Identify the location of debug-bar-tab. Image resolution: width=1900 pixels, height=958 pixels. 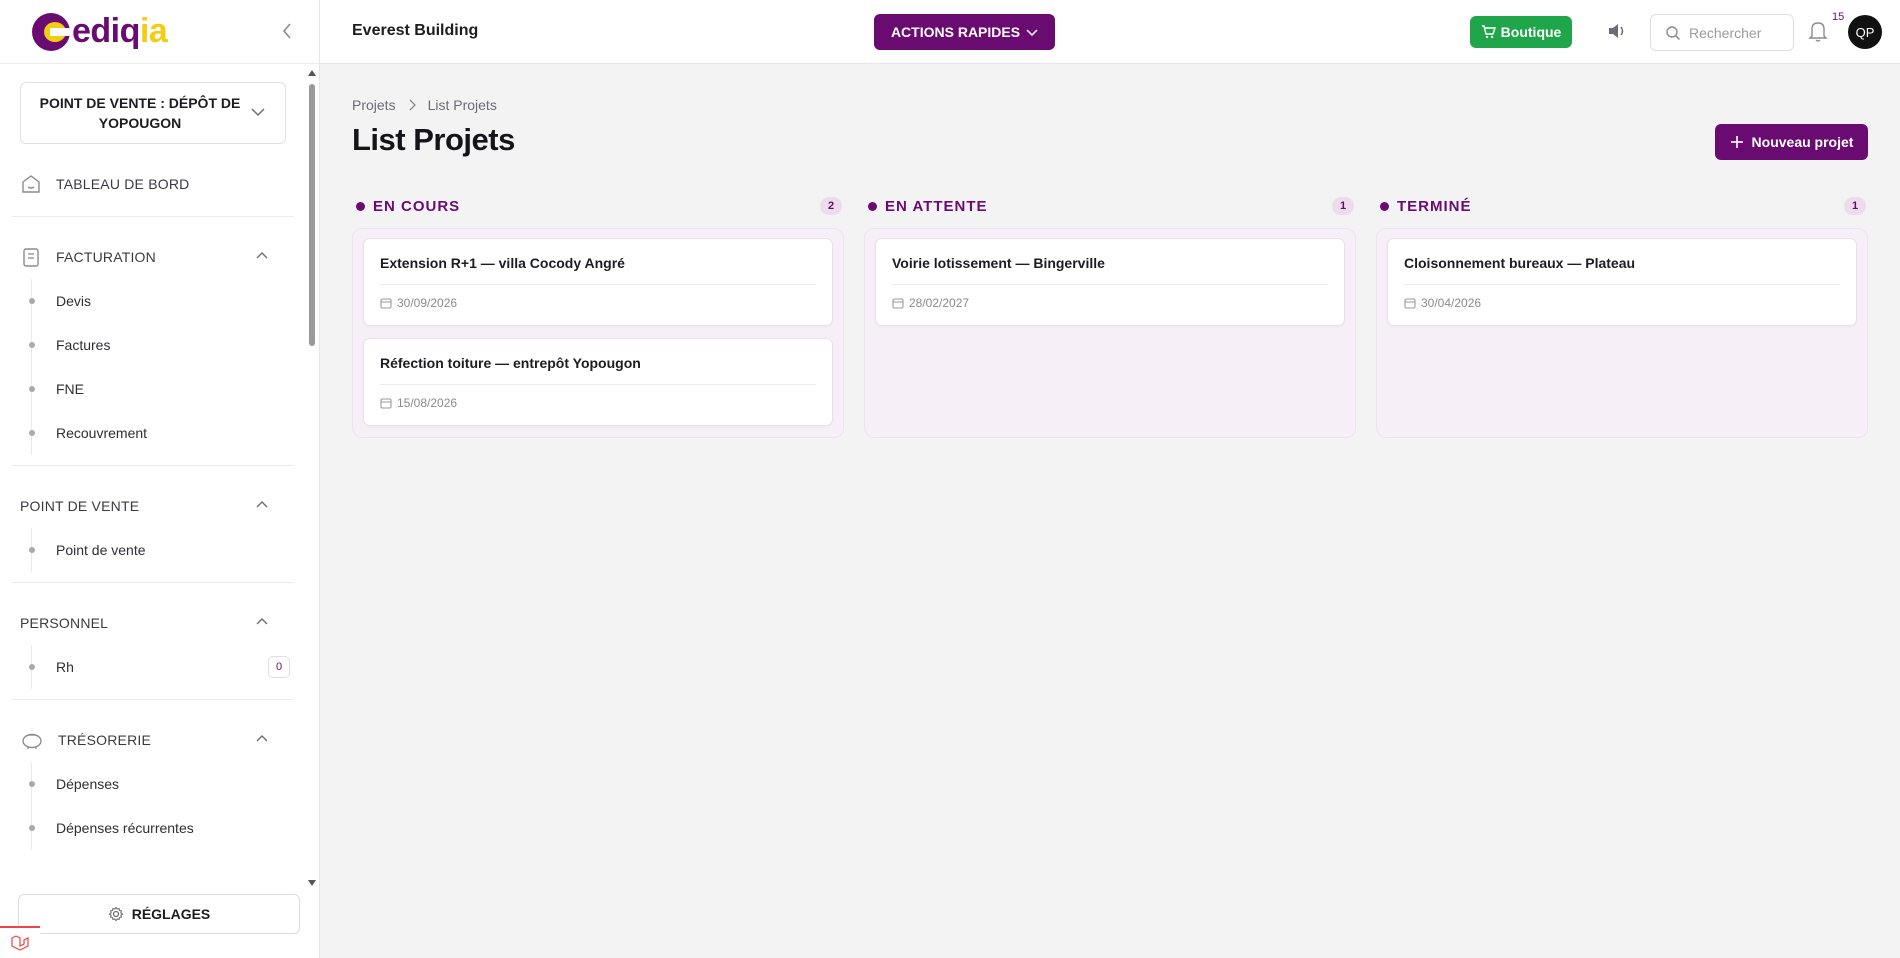
(20, 942).